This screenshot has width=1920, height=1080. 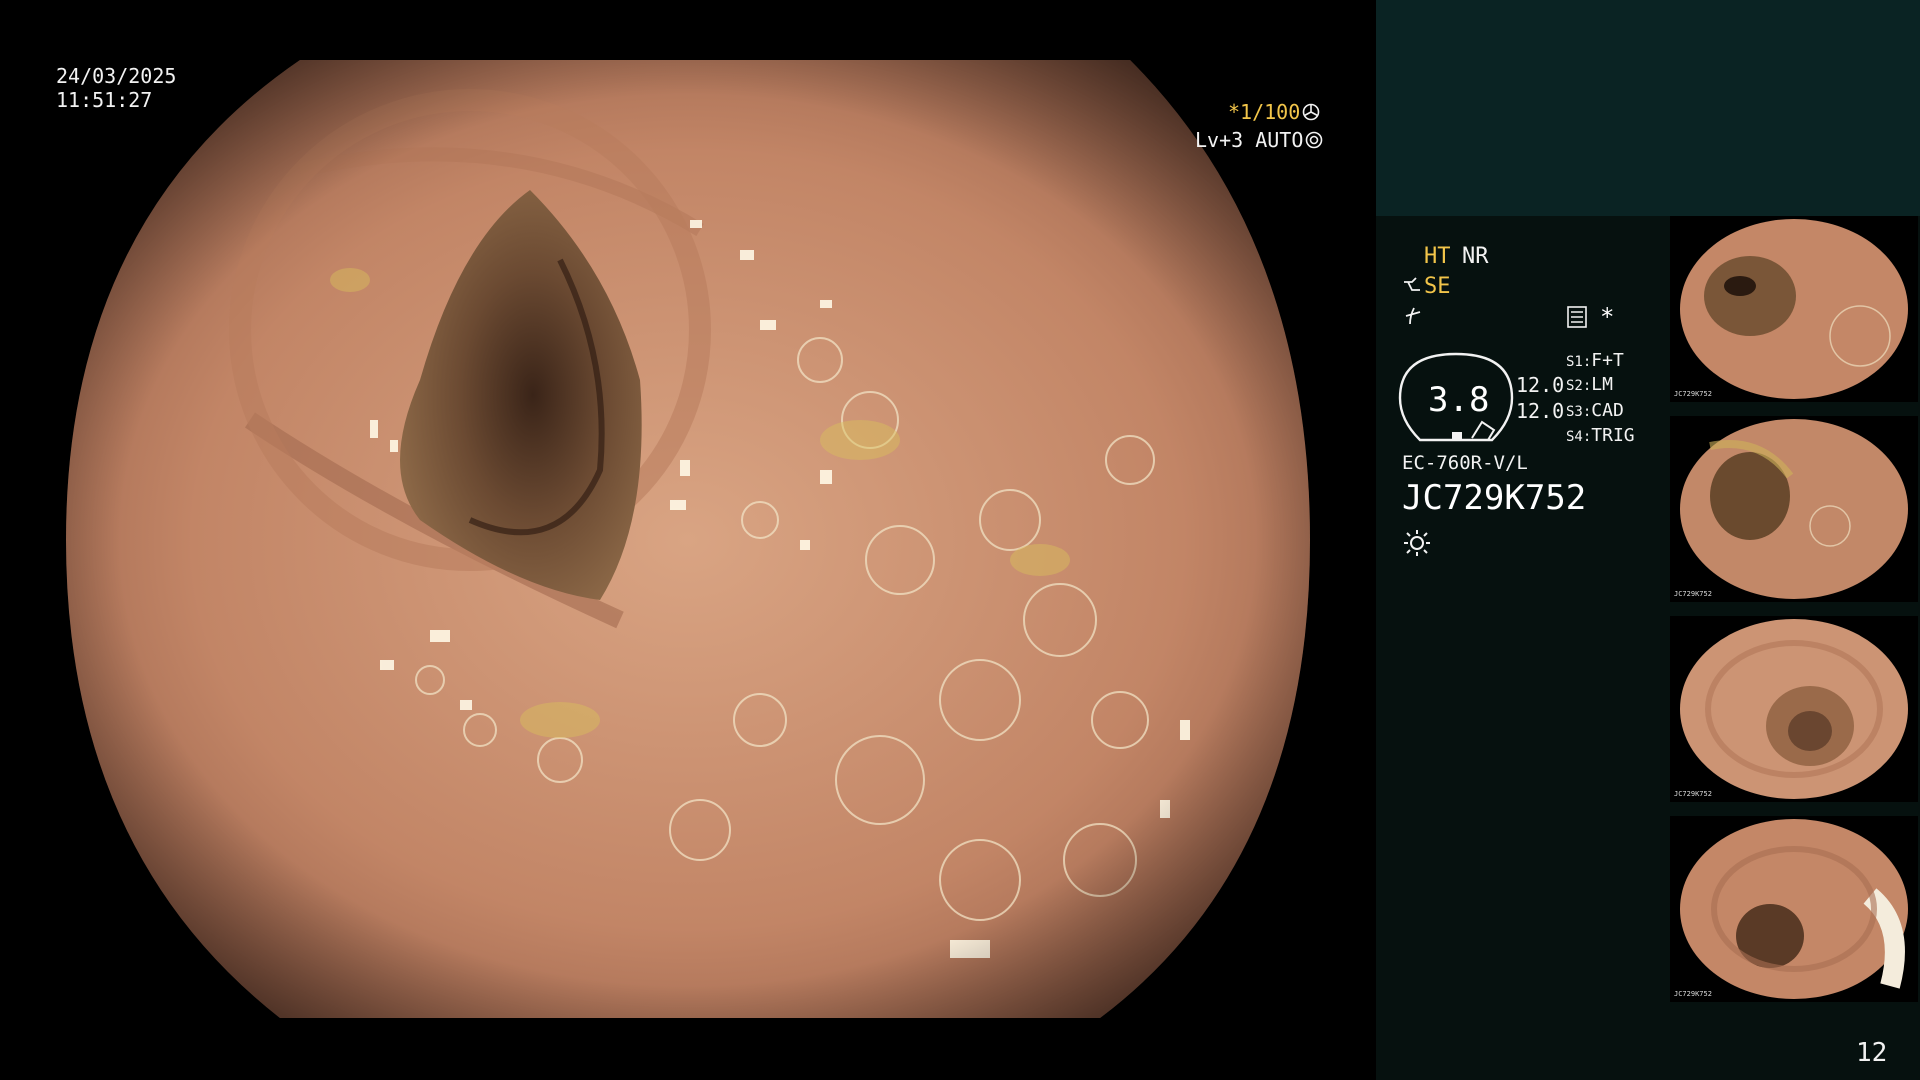 What do you see at coordinates (1437, 286) in the screenshot?
I see `se-label: SE` at bounding box center [1437, 286].